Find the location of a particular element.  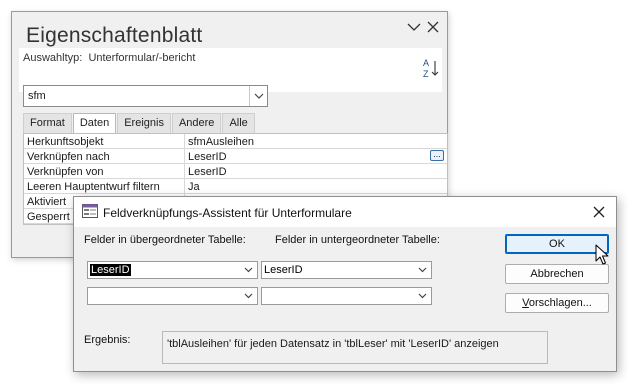

tab-daten: Daten is located at coordinates (94, 123).